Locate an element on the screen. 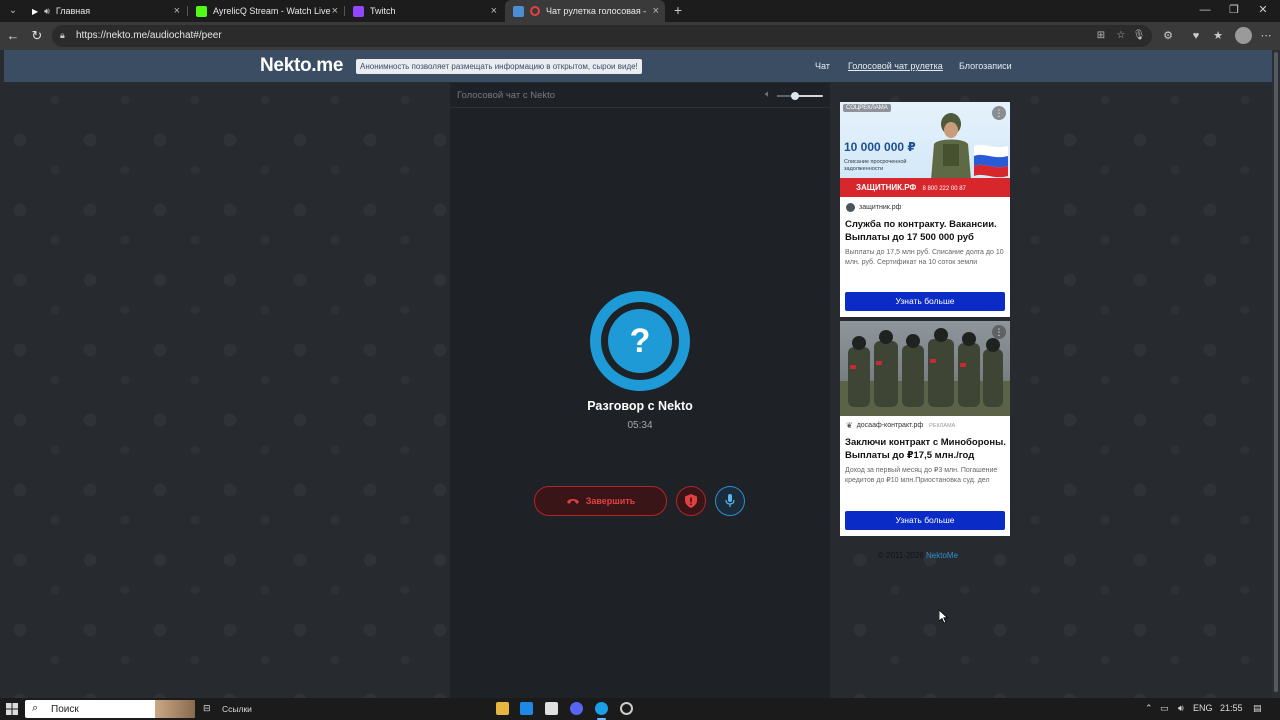  tab-twitch: Twitch × is located at coordinates (424, 11).